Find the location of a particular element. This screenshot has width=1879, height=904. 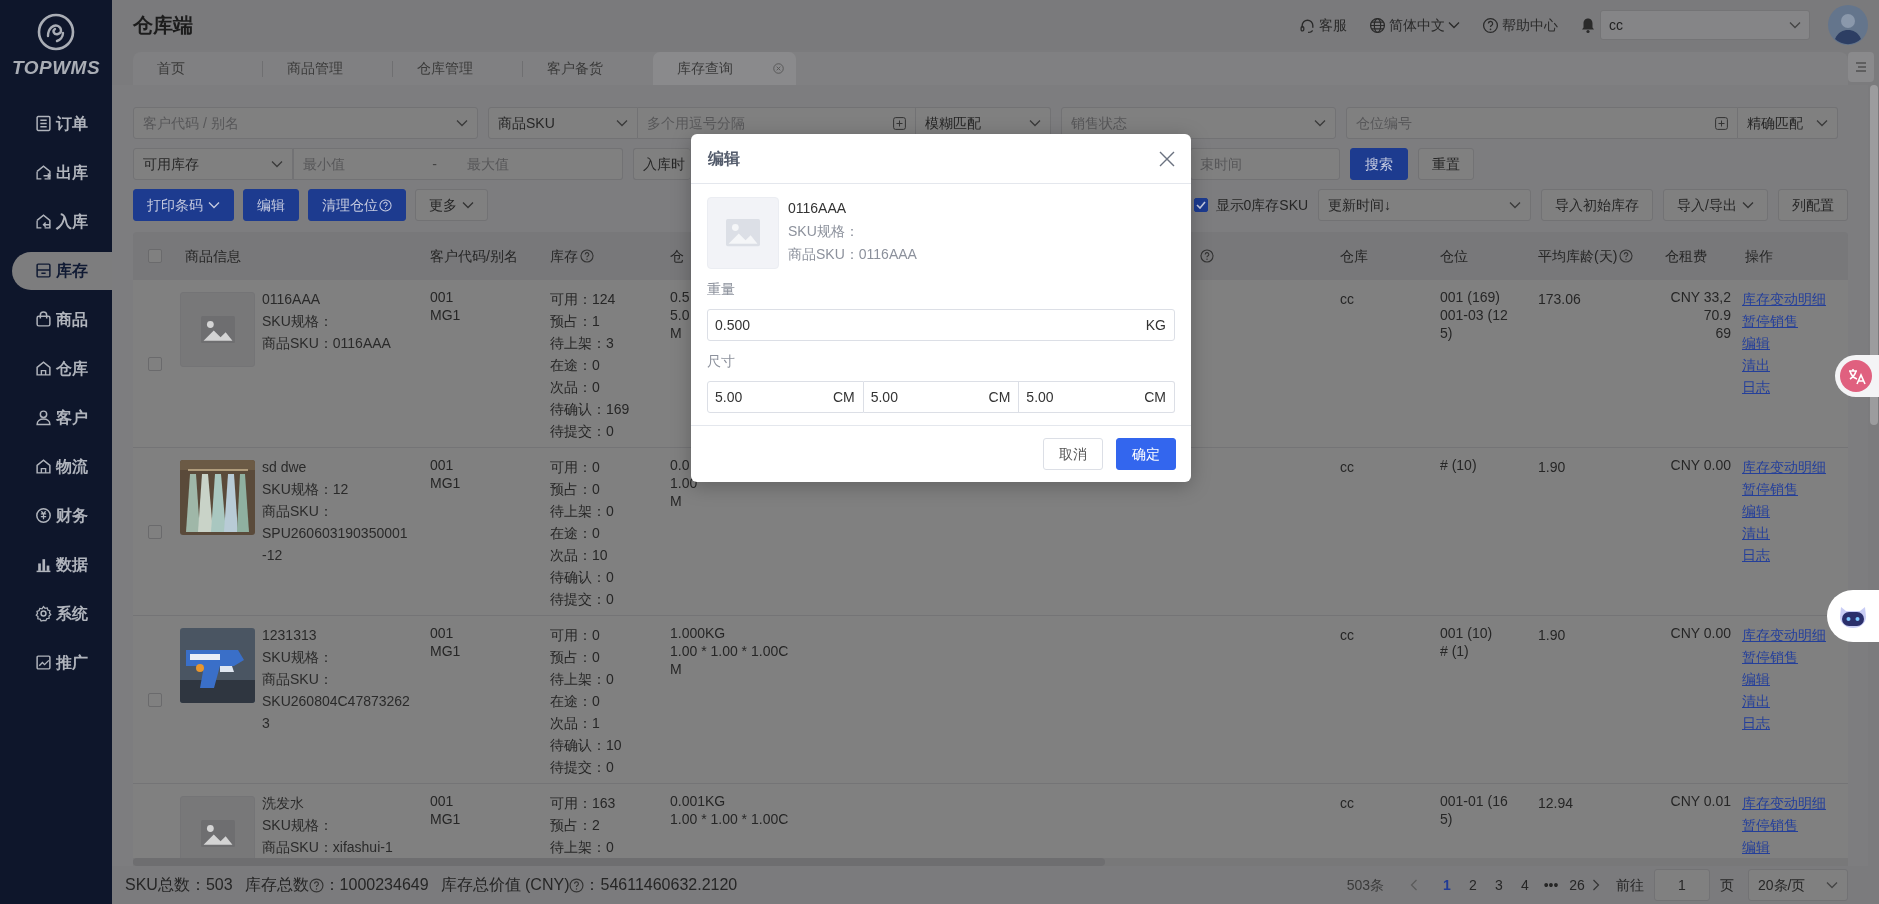

nav-item: 财务 is located at coordinates (62, 515).